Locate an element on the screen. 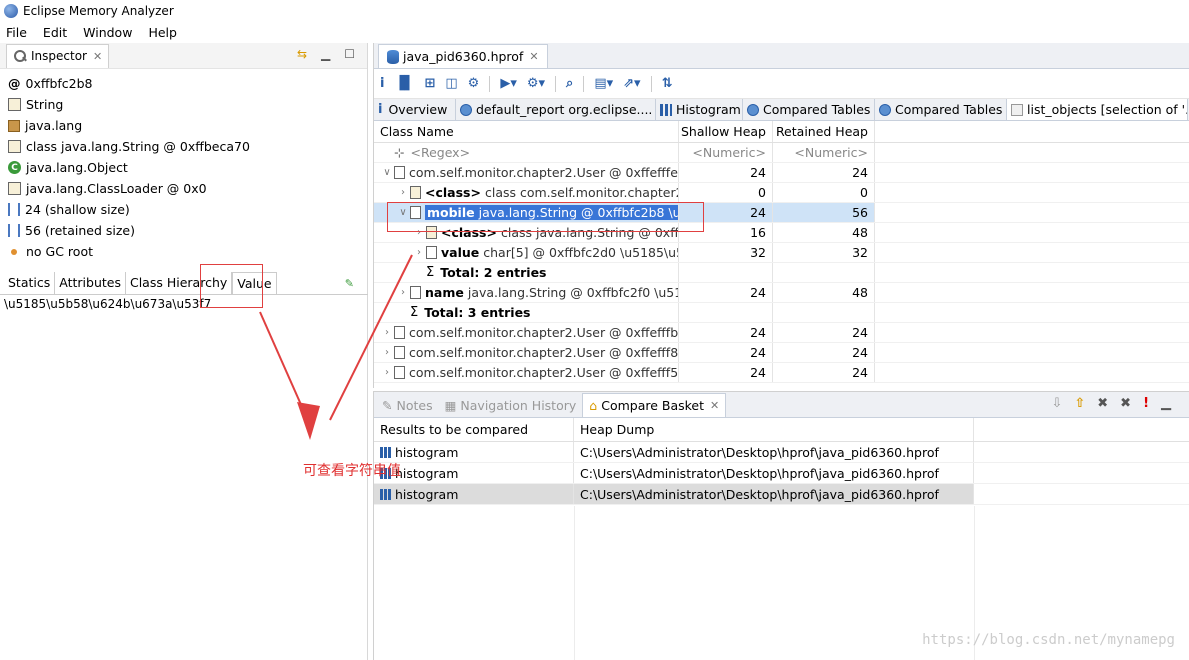 This screenshot has width=1189, height=660. string-value: \u5185\u5b58\u624b\u673a\u53f7 is located at coordinates (108, 304).